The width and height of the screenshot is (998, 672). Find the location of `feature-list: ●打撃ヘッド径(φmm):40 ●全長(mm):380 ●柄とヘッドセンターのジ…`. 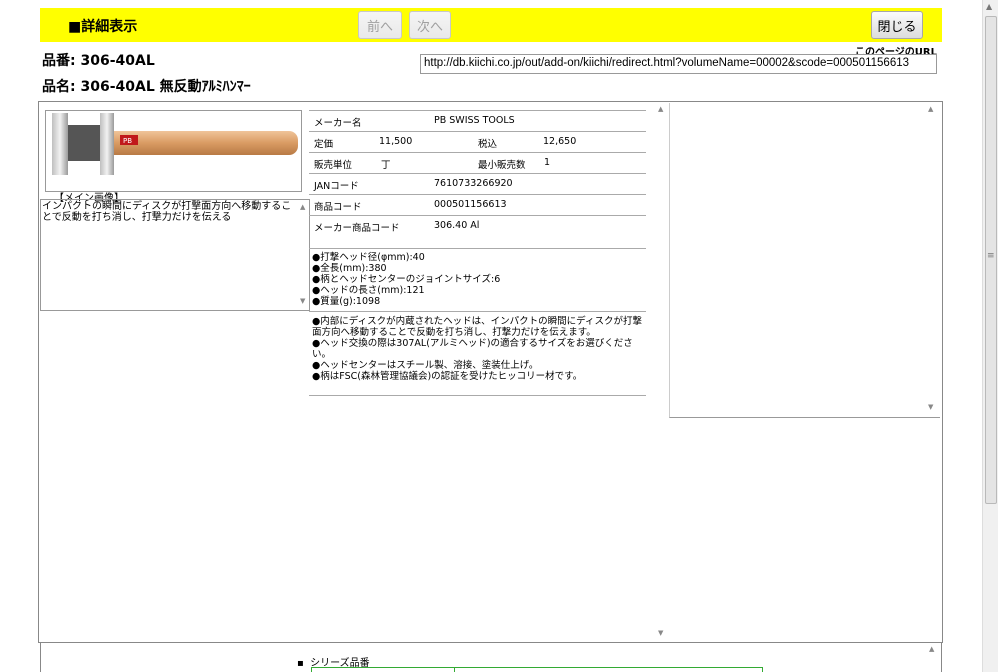

feature-list: ●打撃ヘッド径(φmm):40 ●全長(mm):380 ●柄とヘッドセンターのジ… is located at coordinates (477, 279).